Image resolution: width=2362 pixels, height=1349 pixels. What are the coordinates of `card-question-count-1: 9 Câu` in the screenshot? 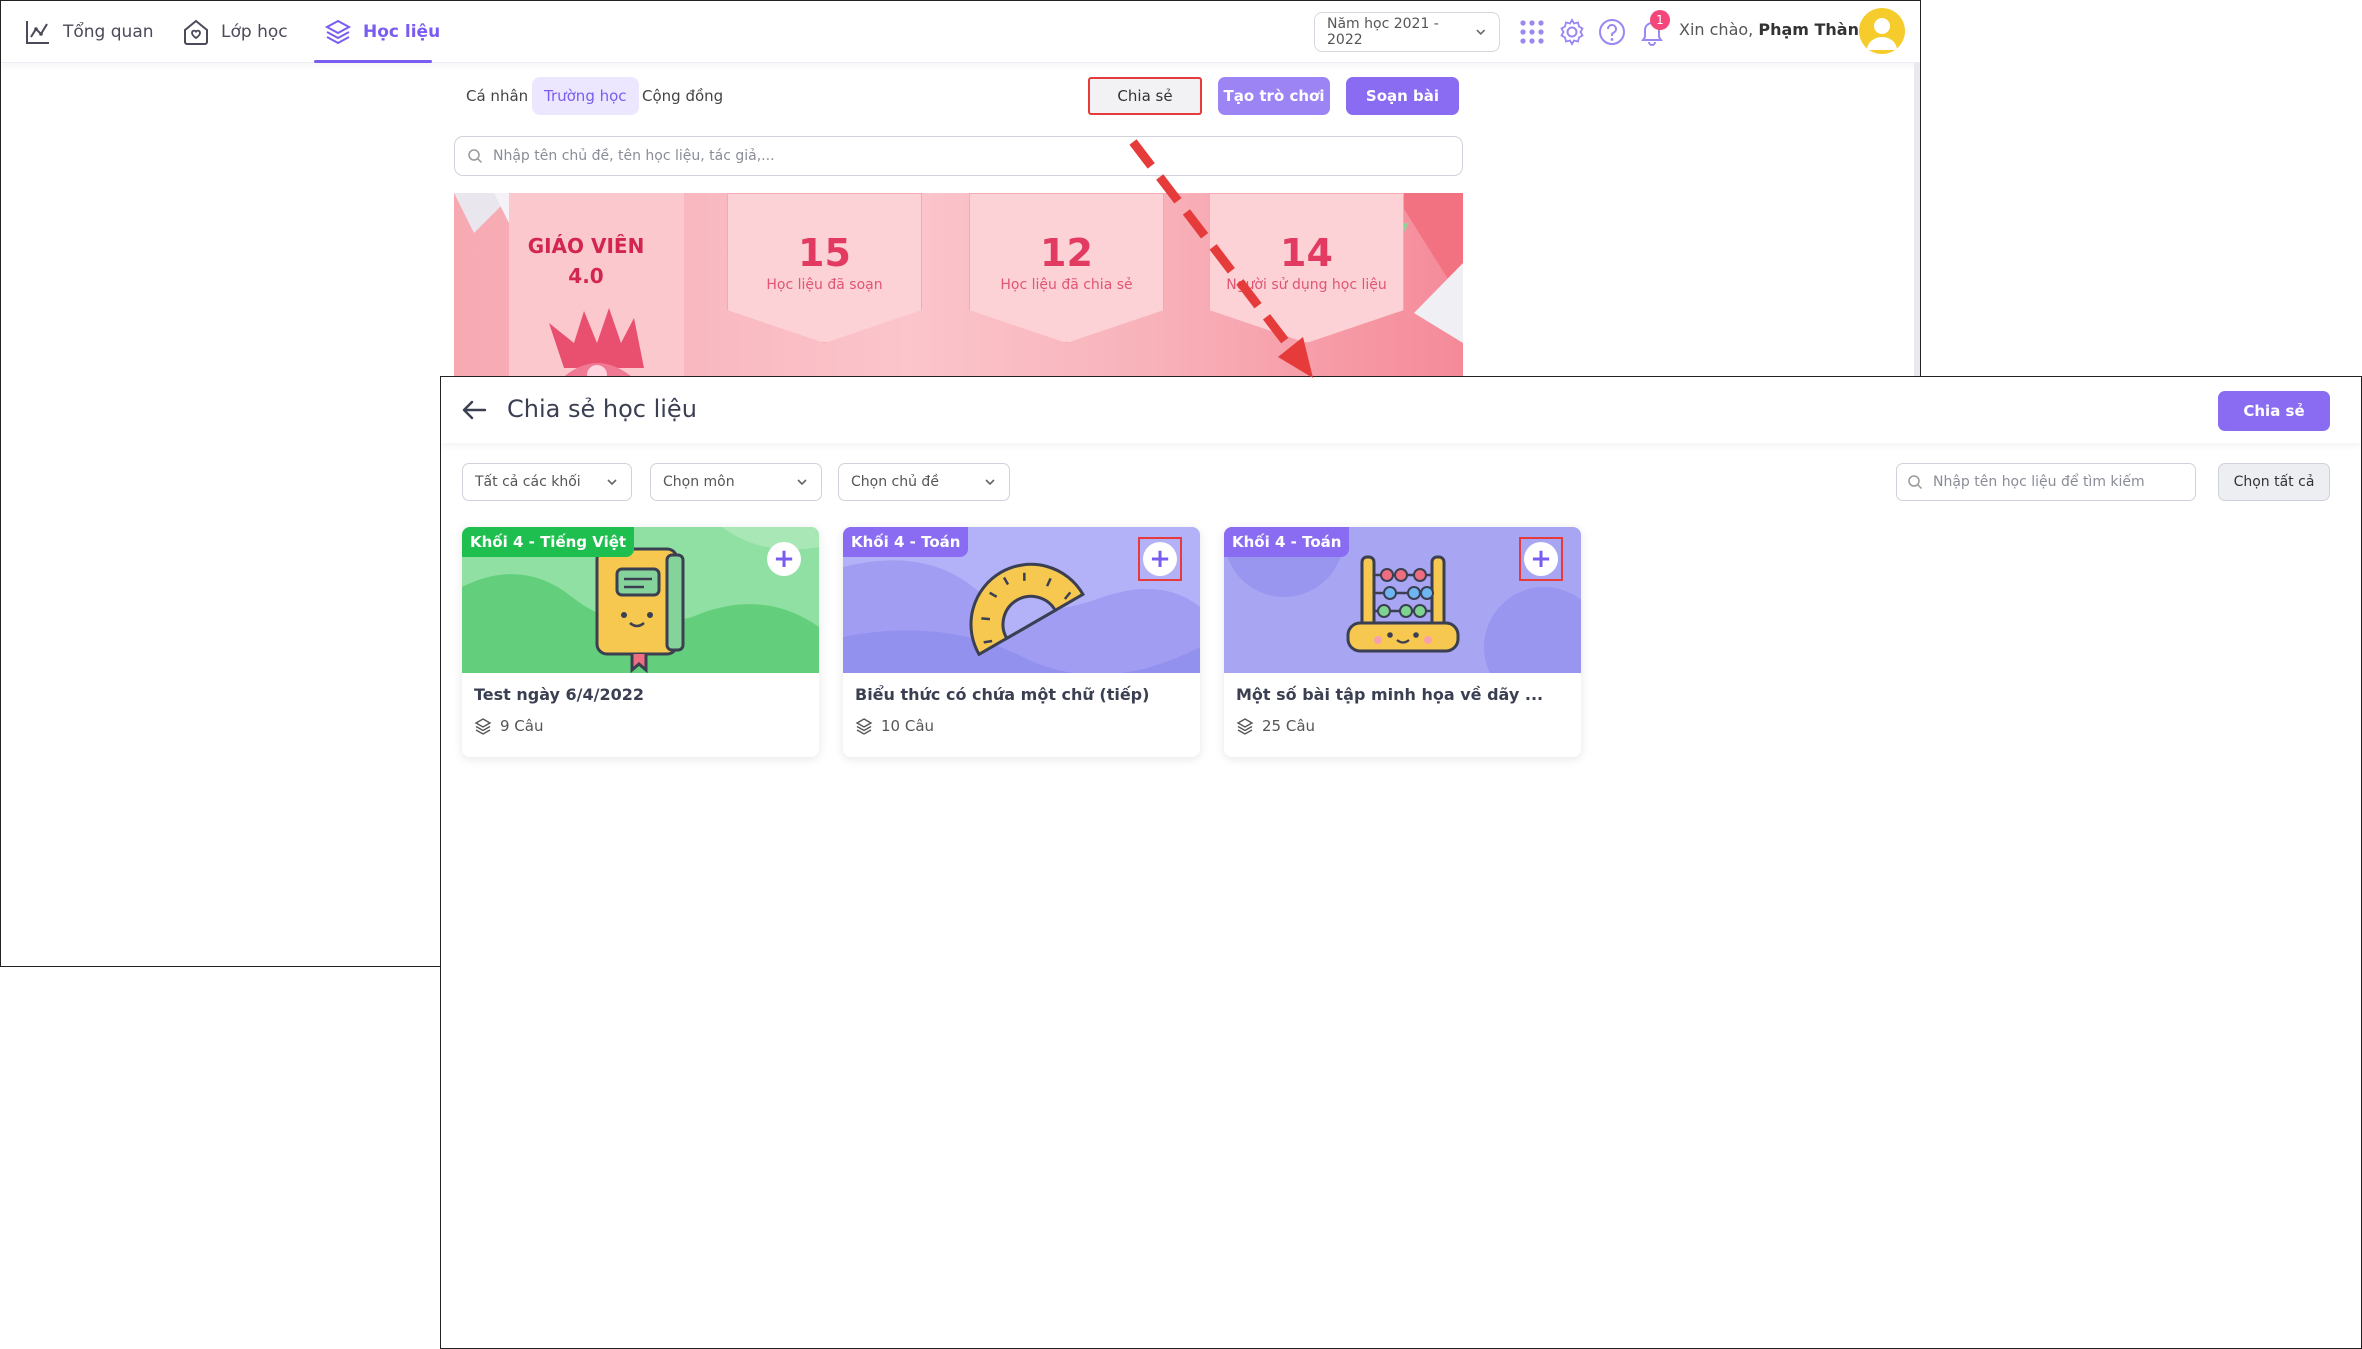 It's located at (522, 726).